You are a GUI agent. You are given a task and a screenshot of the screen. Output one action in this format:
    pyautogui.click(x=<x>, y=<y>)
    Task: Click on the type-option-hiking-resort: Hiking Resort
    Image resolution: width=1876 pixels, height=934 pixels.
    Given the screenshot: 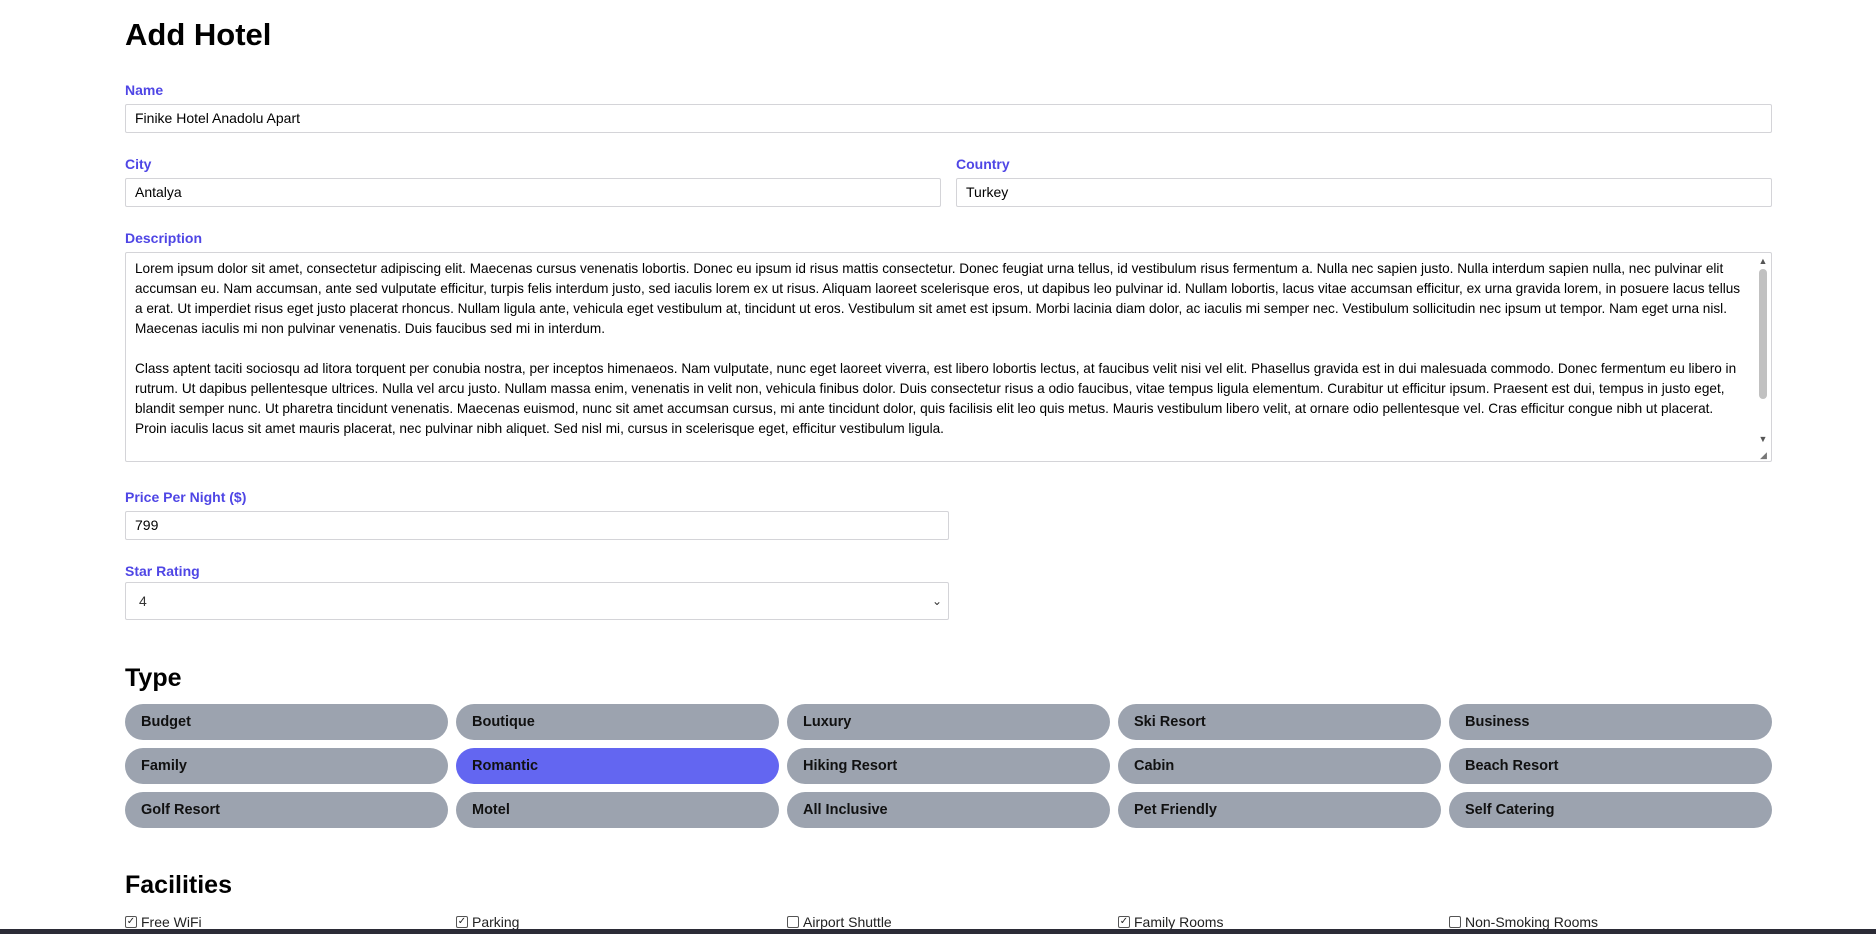 What is the action you would take?
    pyautogui.click(x=948, y=766)
    